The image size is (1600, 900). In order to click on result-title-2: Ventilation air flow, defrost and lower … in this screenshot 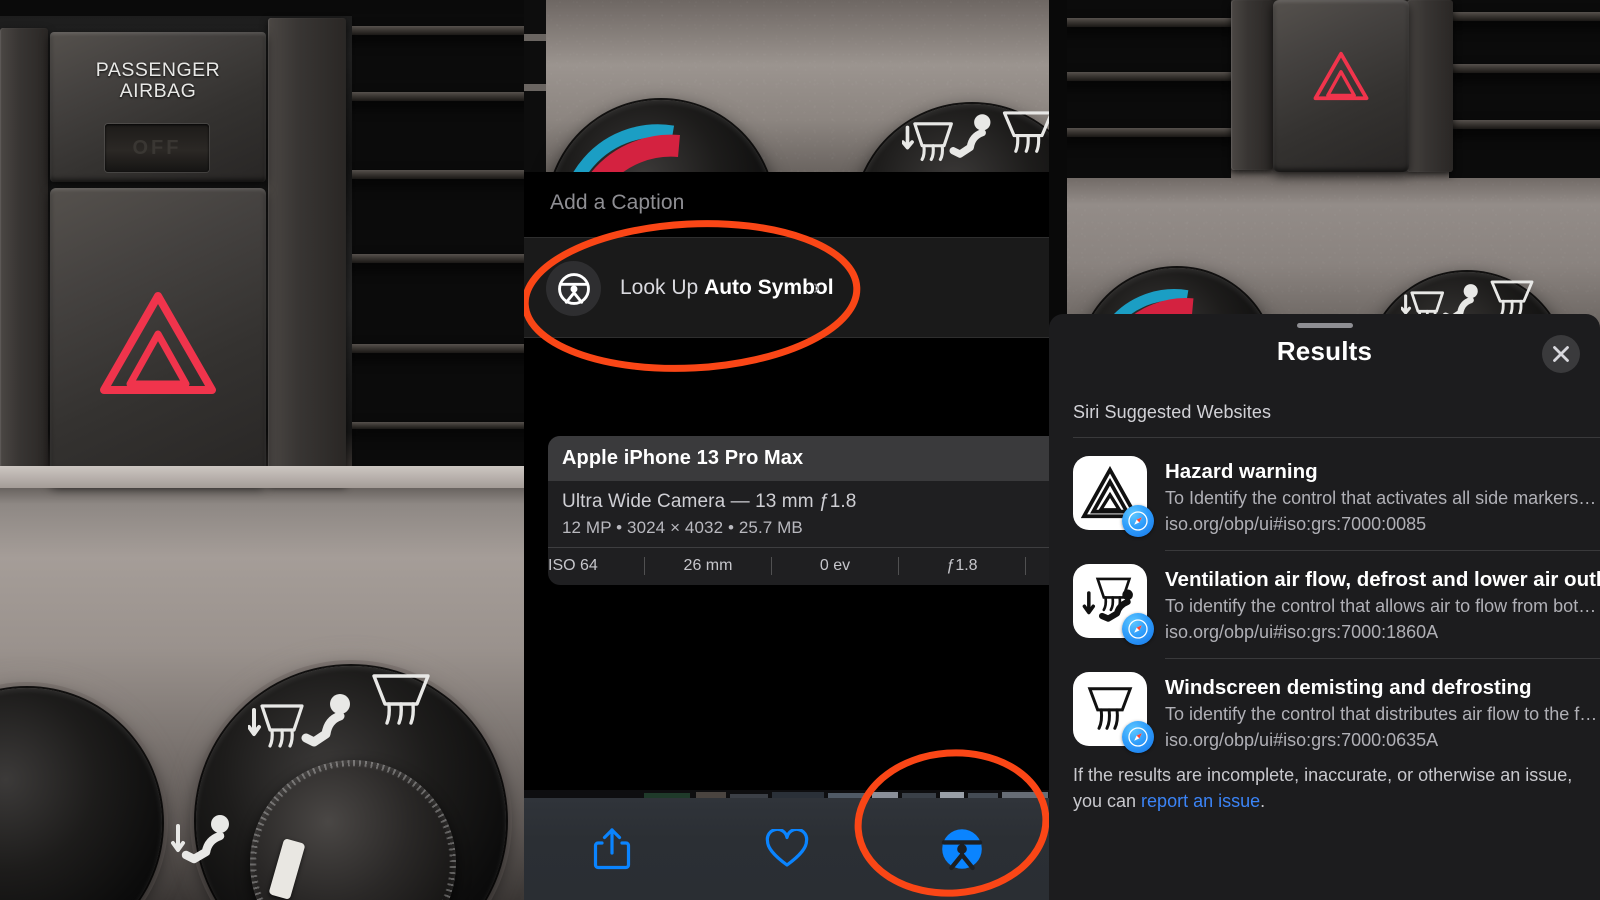, I will do `click(1382, 579)`.